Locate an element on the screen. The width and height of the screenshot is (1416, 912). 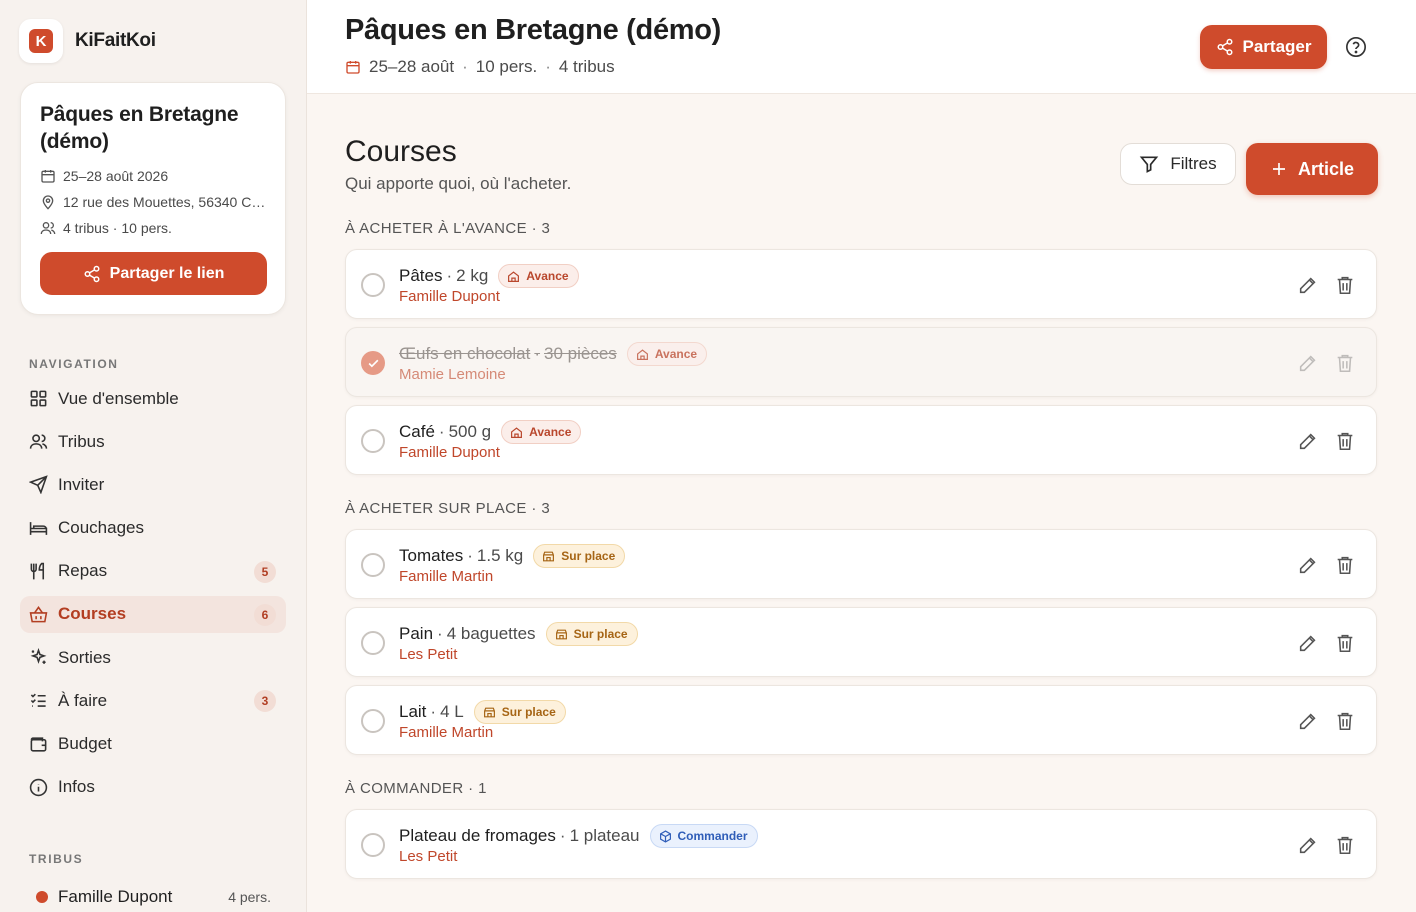
item-name: Plateau de fromages is located at coordinates (477, 835).